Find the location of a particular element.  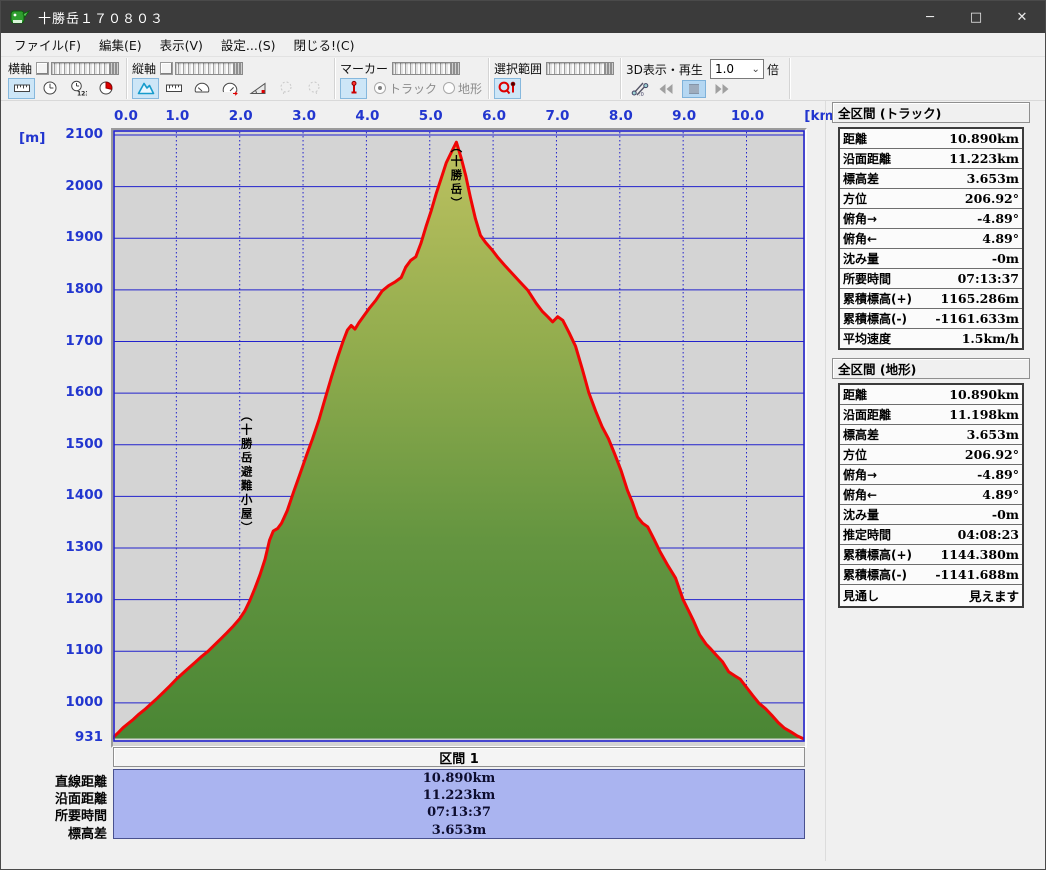

chevron-down-icon: ⌄ is located at coordinates (755, 69).